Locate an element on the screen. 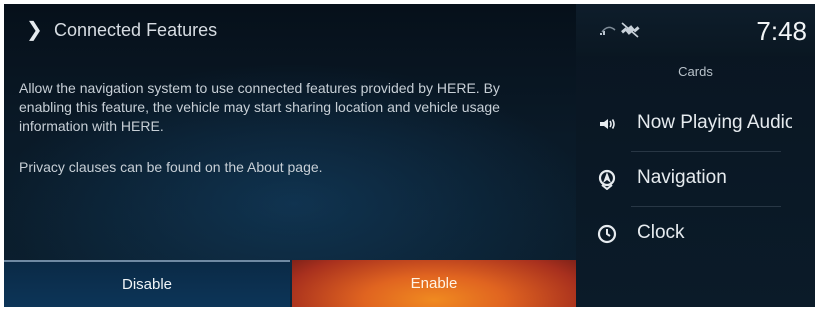  gps-off-icon is located at coordinates (630, 30).